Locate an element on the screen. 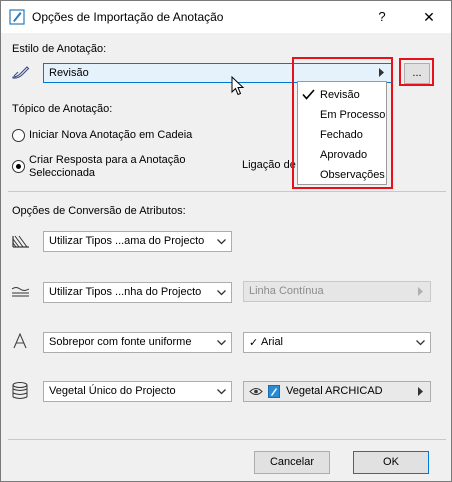  line-type-secondary-value: Linha Contínua is located at coordinates (286, 291).